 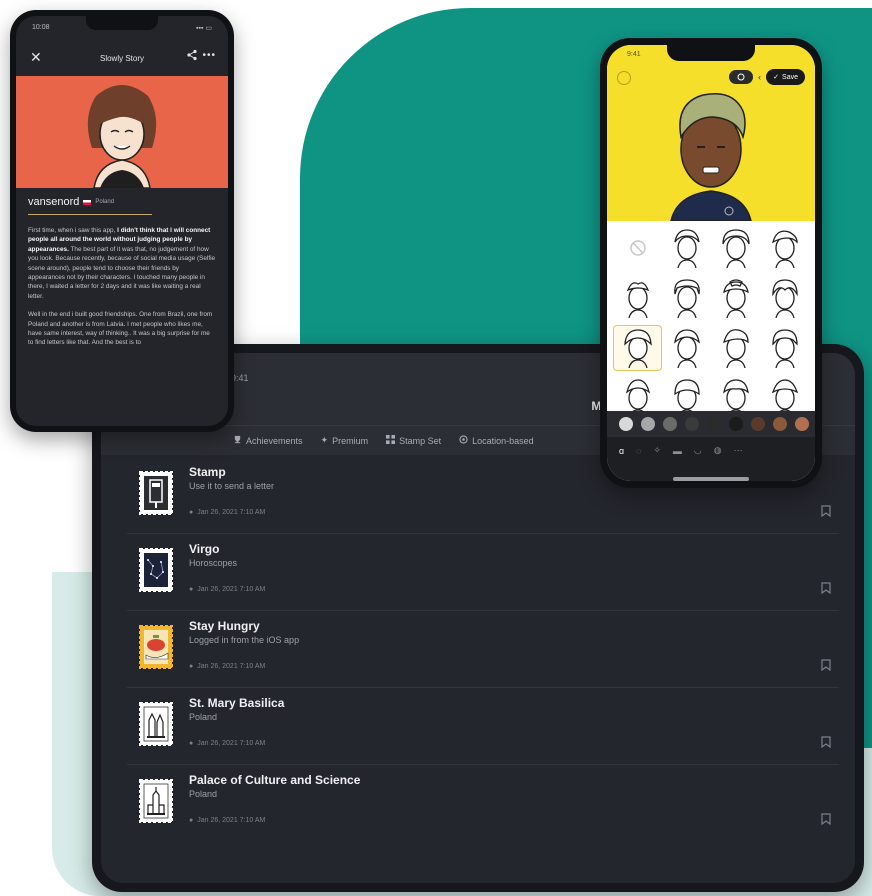 I want to click on food-stamp-icon, so click(x=156, y=647).